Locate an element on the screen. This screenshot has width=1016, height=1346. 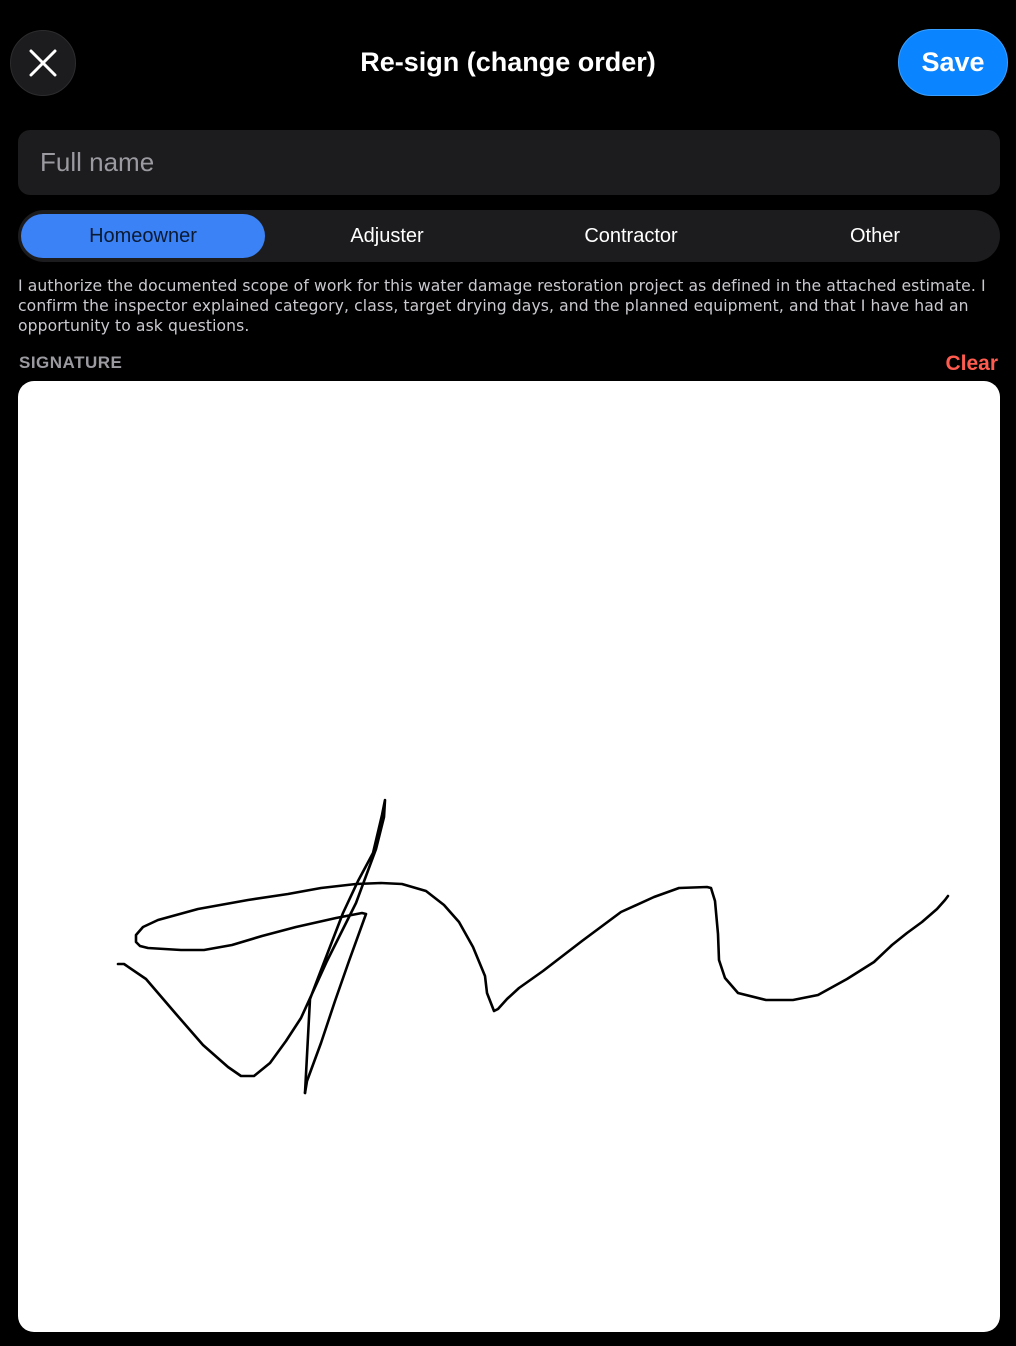
role-option-adjuster: Adjuster is located at coordinates (387, 236).